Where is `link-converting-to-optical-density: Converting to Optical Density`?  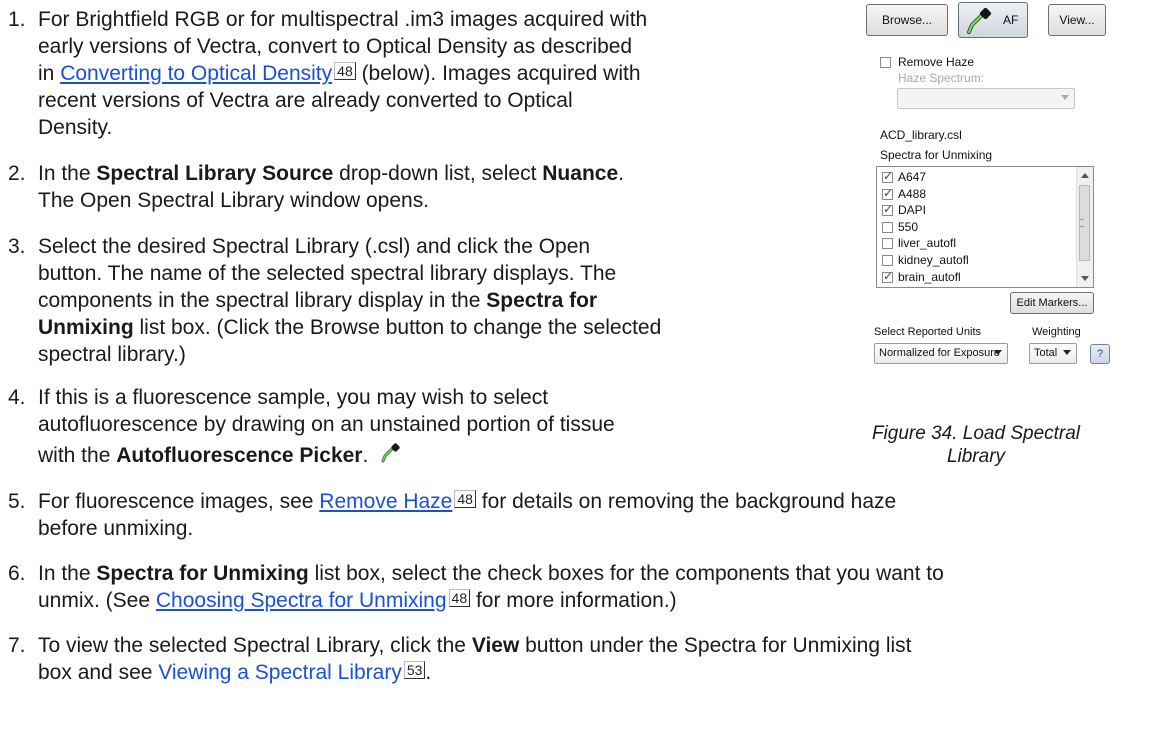
link-converting-to-optical-density: Converting to Optical Density is located at coordinates (196, 73).